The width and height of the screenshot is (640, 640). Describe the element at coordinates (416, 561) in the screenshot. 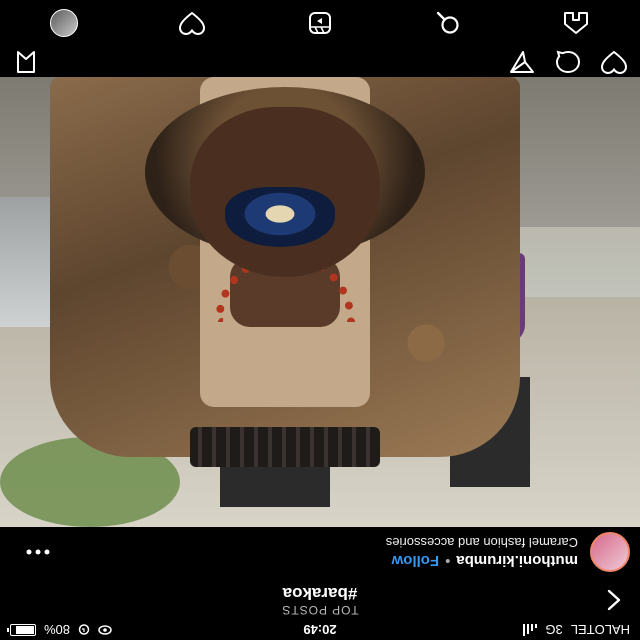

I see `follow-button: Follow` at that location.